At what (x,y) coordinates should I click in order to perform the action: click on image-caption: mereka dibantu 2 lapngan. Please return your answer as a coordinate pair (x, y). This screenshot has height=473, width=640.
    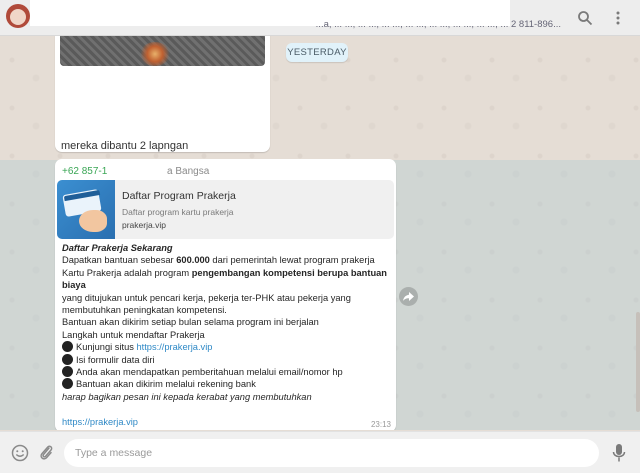
    Looking at the image, I should click on (125, 146).